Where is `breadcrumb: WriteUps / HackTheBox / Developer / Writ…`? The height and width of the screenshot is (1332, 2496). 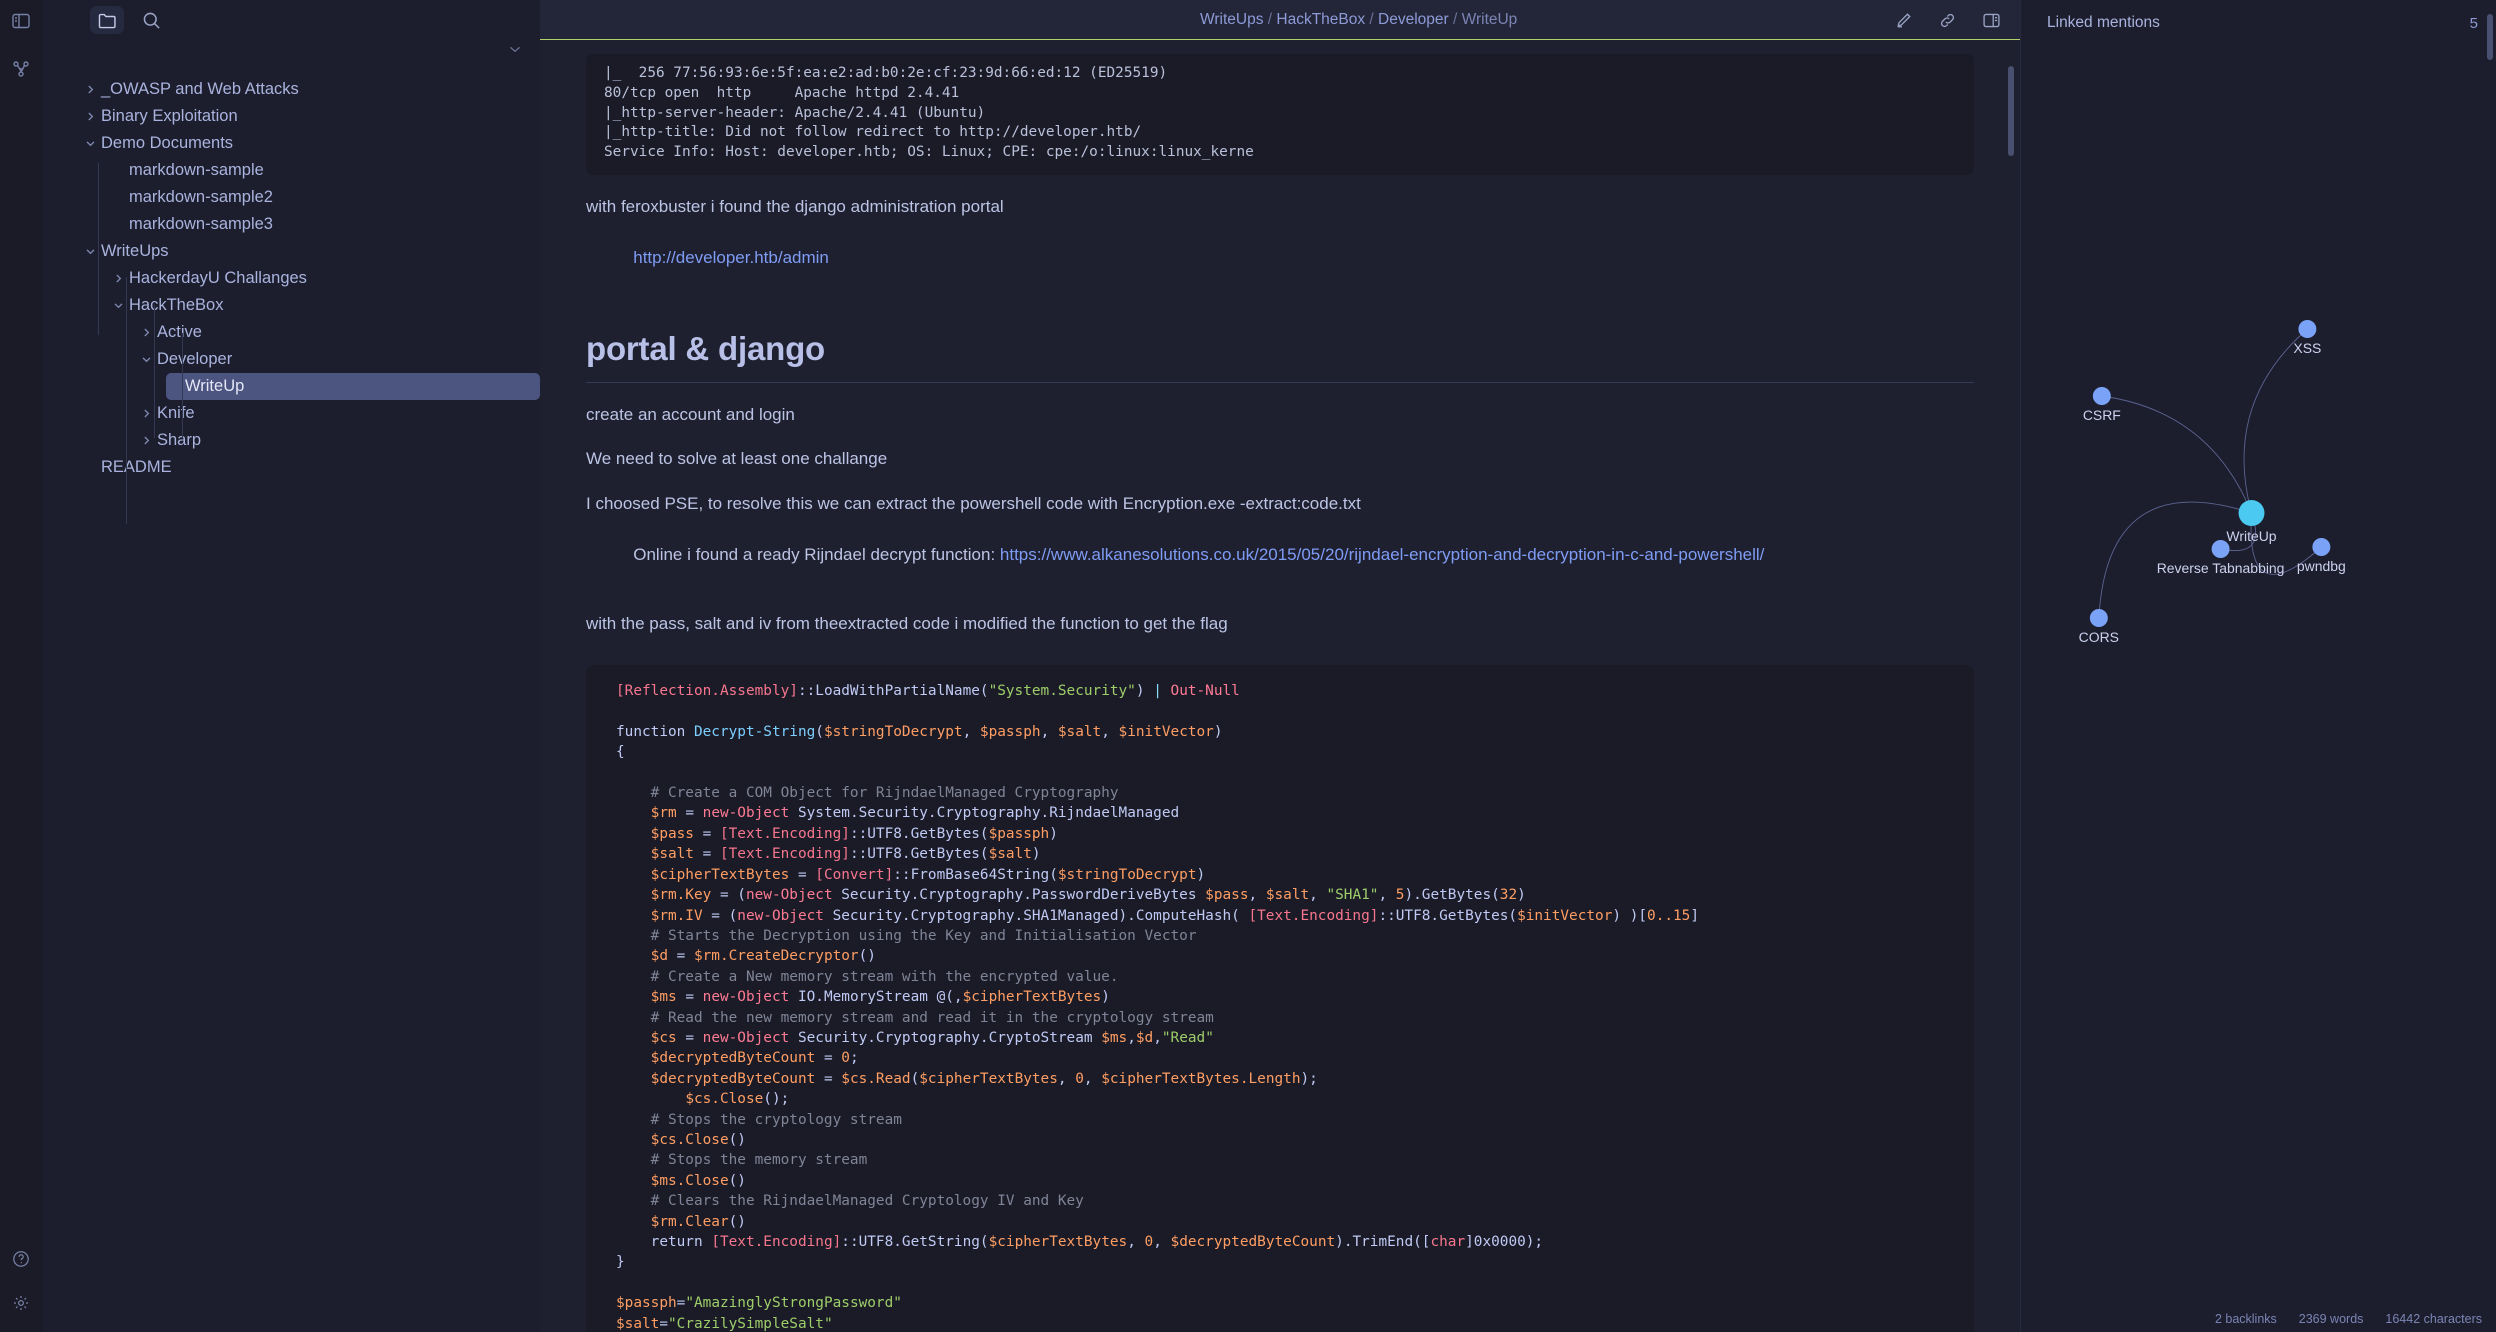 breadcrumb: WriteUps / HackTheBox / Developer / Writ… is located at coordinates (1358, 20).